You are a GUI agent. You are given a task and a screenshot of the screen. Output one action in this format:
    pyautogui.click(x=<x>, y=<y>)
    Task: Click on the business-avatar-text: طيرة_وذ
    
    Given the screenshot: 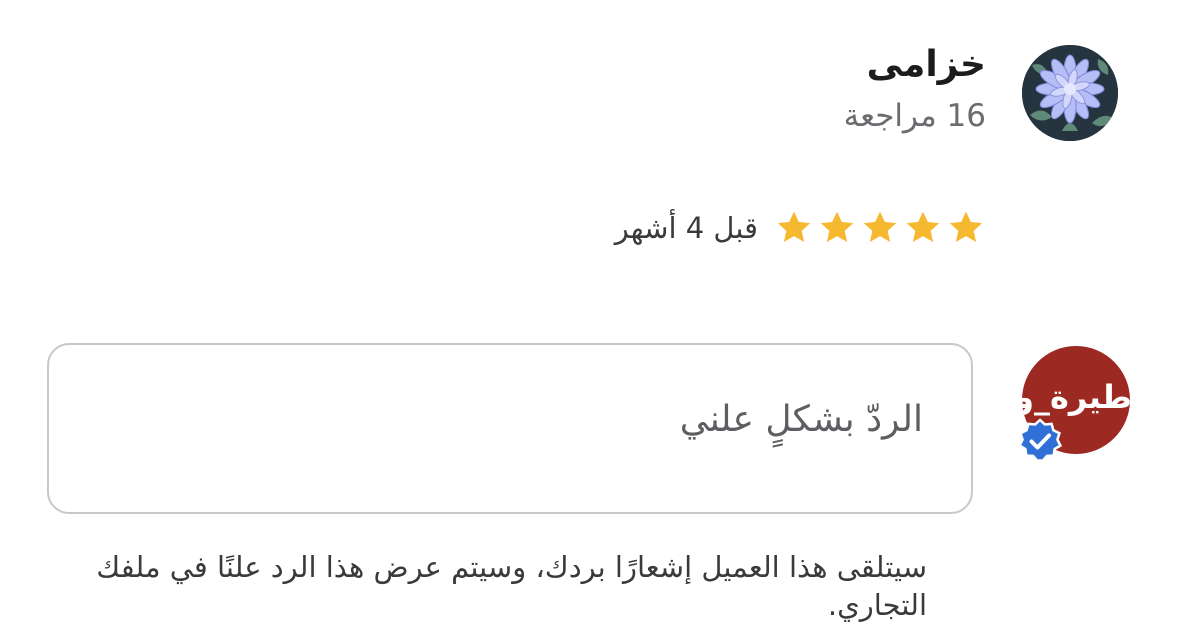 What is the action you would take?
    pyautogui.click(x=1076, y=397)
    